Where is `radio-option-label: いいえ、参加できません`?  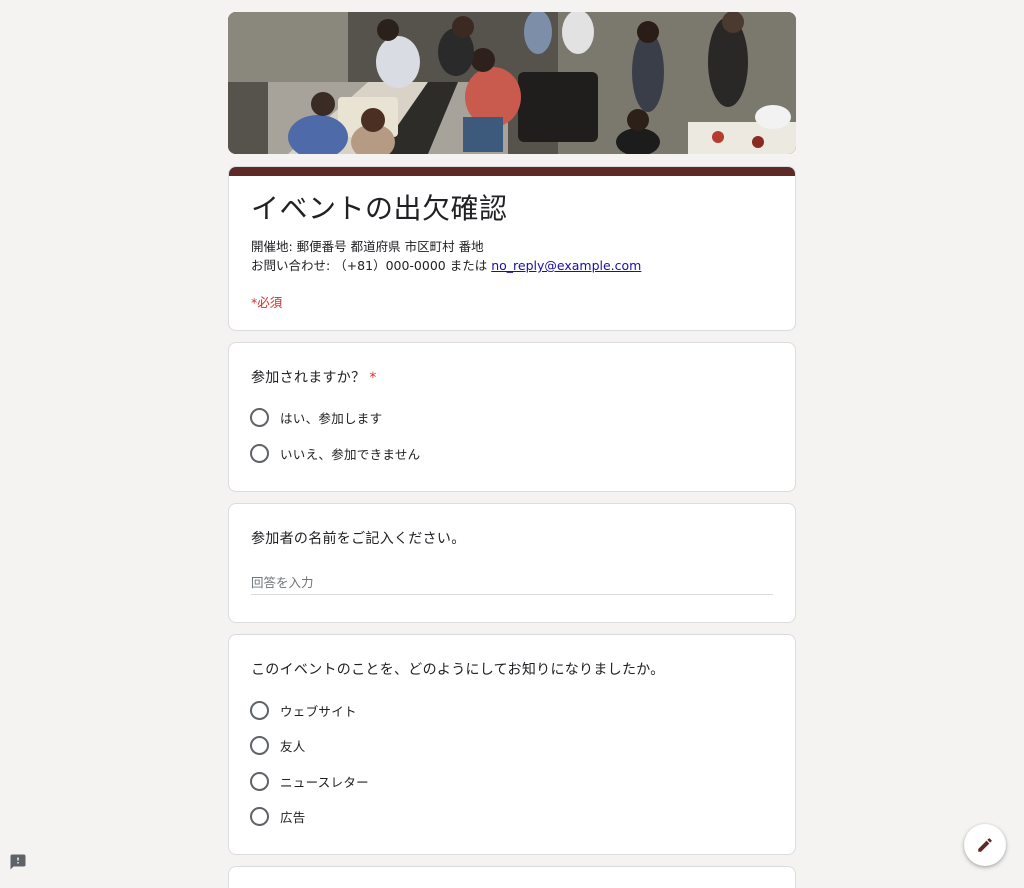
radio-option-label: いいえ、参加できません is located at coordinates (350, 454).